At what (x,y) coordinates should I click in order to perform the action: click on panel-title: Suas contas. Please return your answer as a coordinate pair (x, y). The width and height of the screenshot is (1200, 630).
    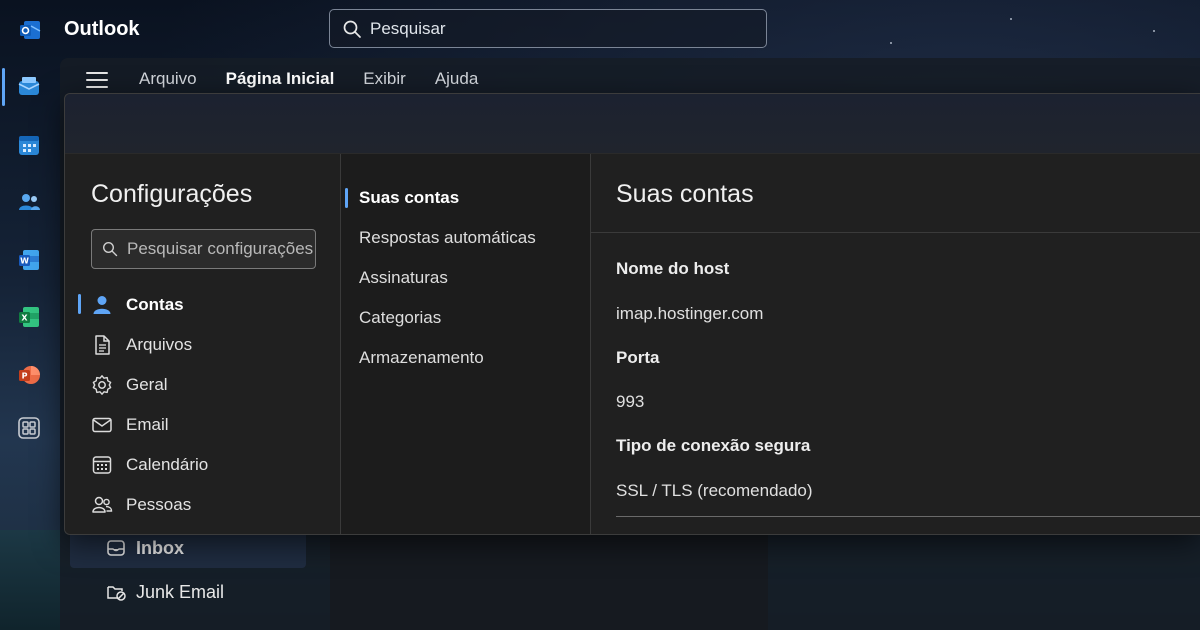
    Looking at the image, I should click on (685, 194).